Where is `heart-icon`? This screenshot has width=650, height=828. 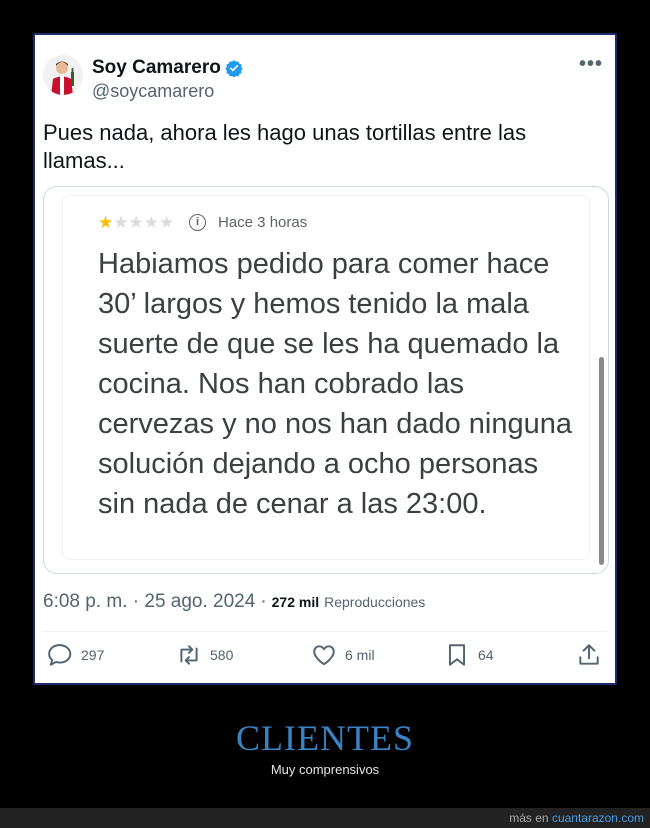
heart-icon is located at coordinates (324, 655).